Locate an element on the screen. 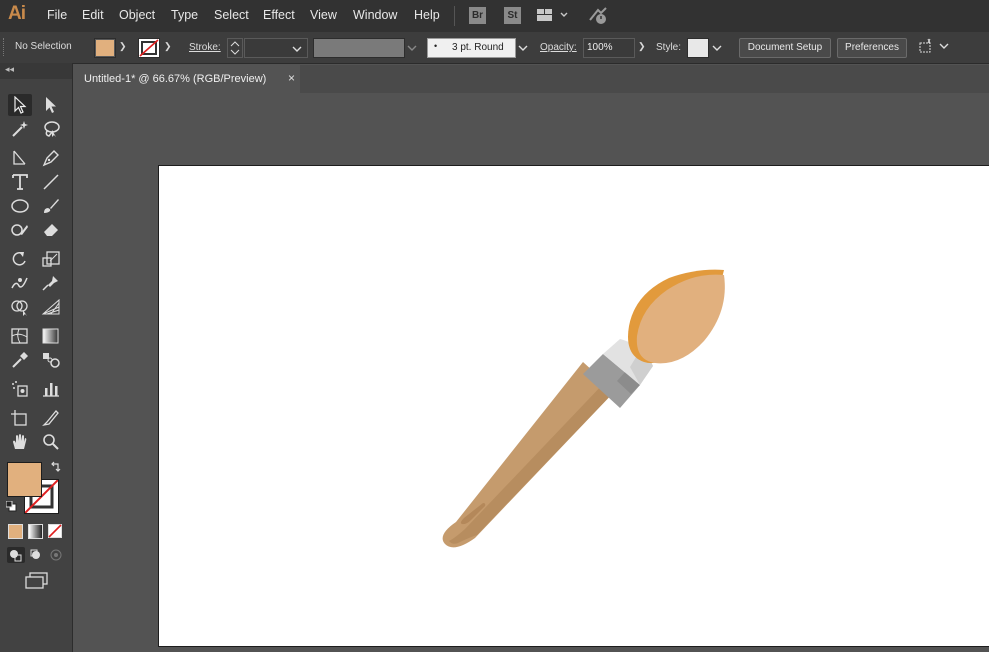 This screenshot has width=989, height=652. no-stroke-icon is located at coordinates (149, 48).